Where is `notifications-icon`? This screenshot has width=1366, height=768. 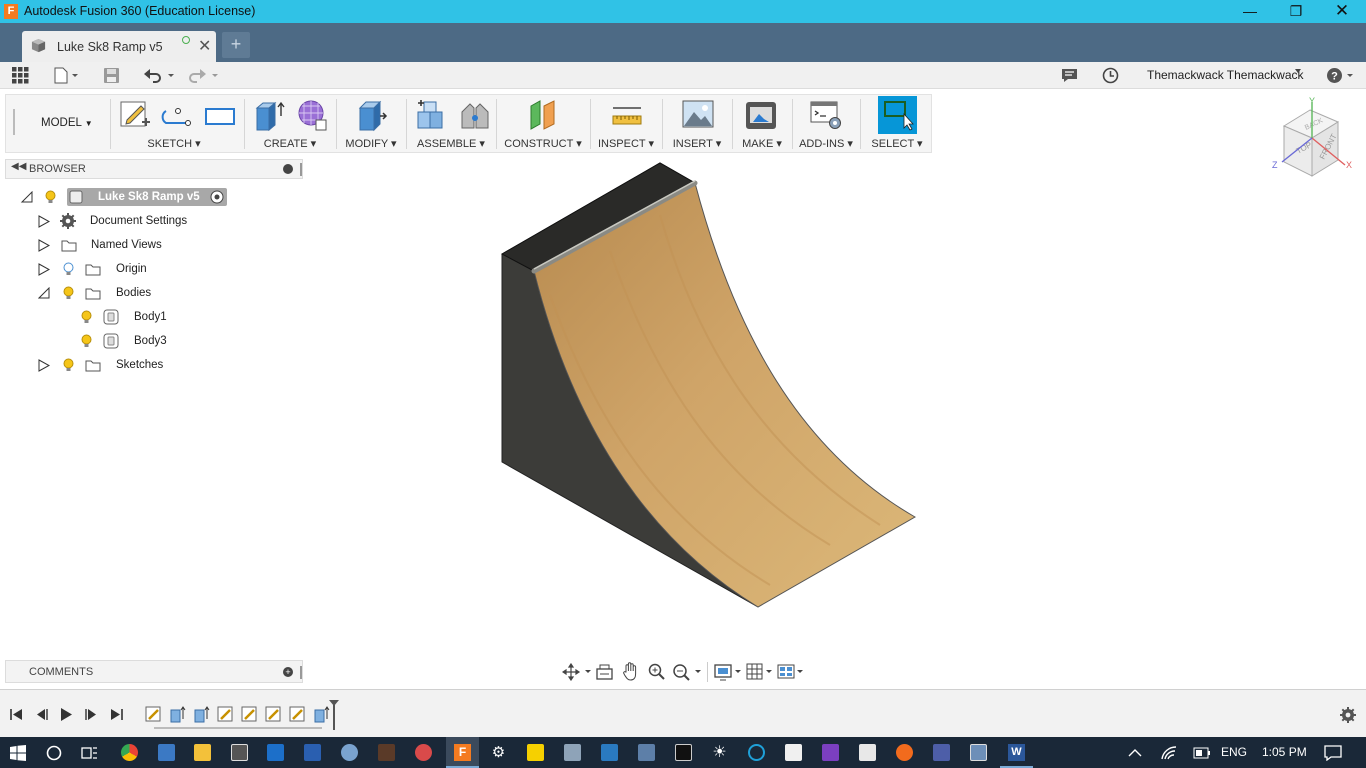 notifications-icon is located at coordinates (1069, 75).